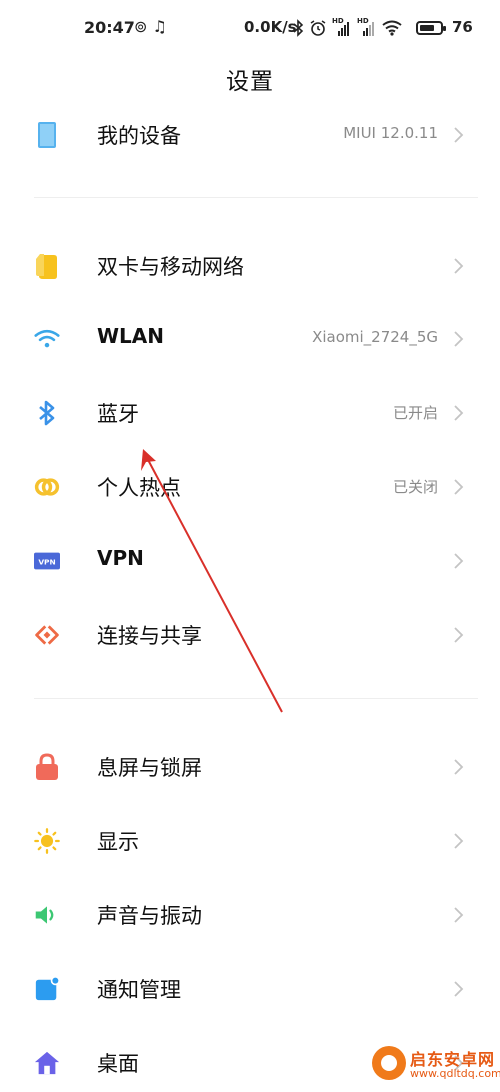 Image resolution: width=500 pixels, height=1092 pixels. I want to click on share-icon, so click(47, 635).